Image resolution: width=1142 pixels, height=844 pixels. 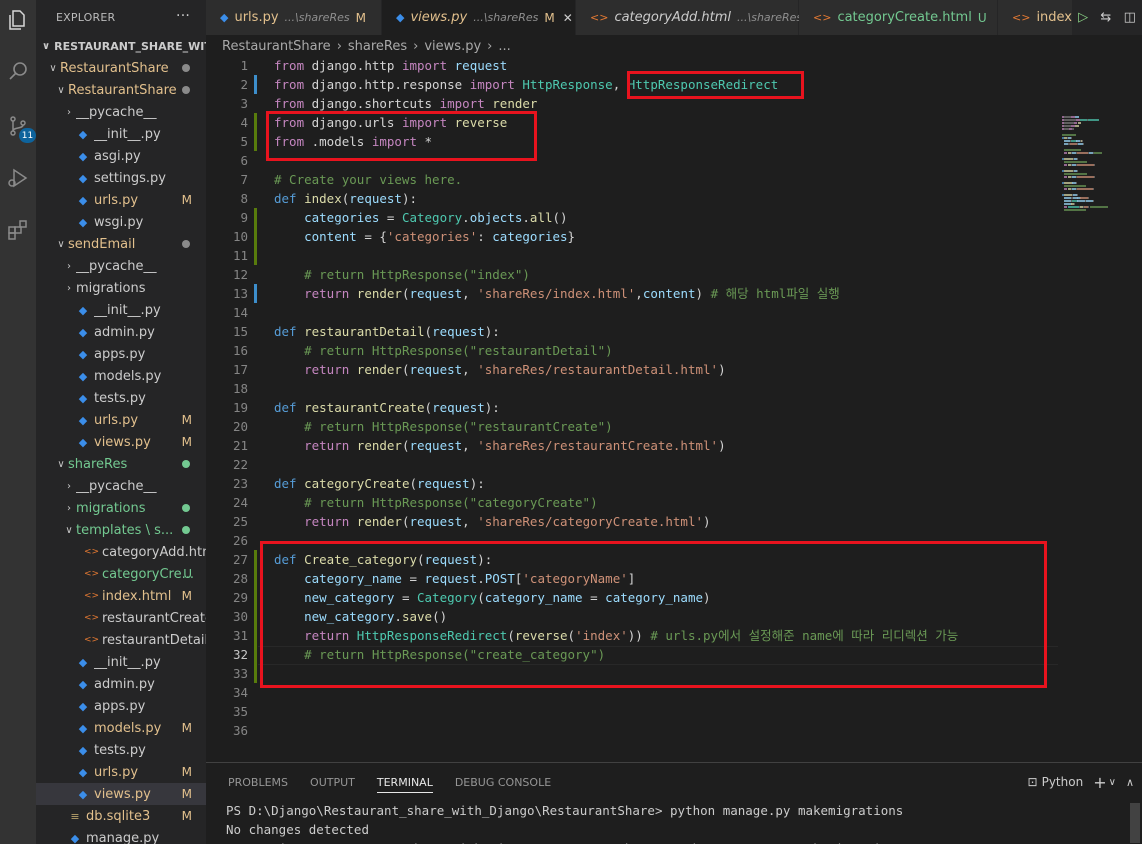 I want to click on git-gutter-marker, so click(x=255, y=141).